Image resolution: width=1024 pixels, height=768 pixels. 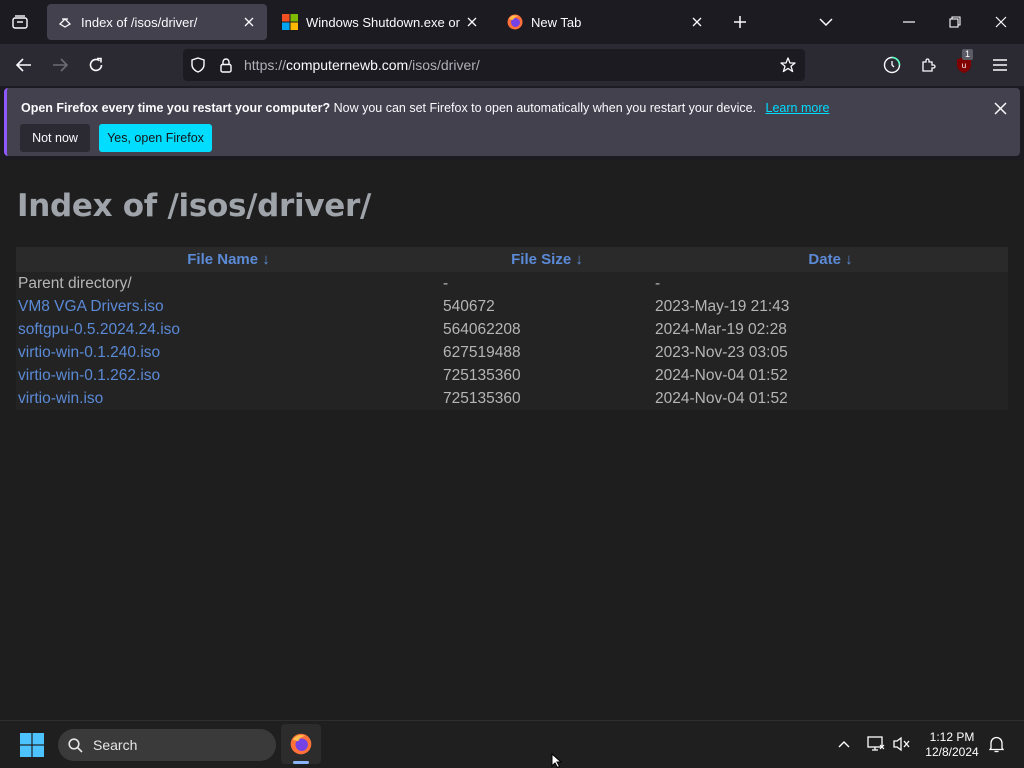 I want to click on file-size-cell: 540672, so click(x=547, y=306).